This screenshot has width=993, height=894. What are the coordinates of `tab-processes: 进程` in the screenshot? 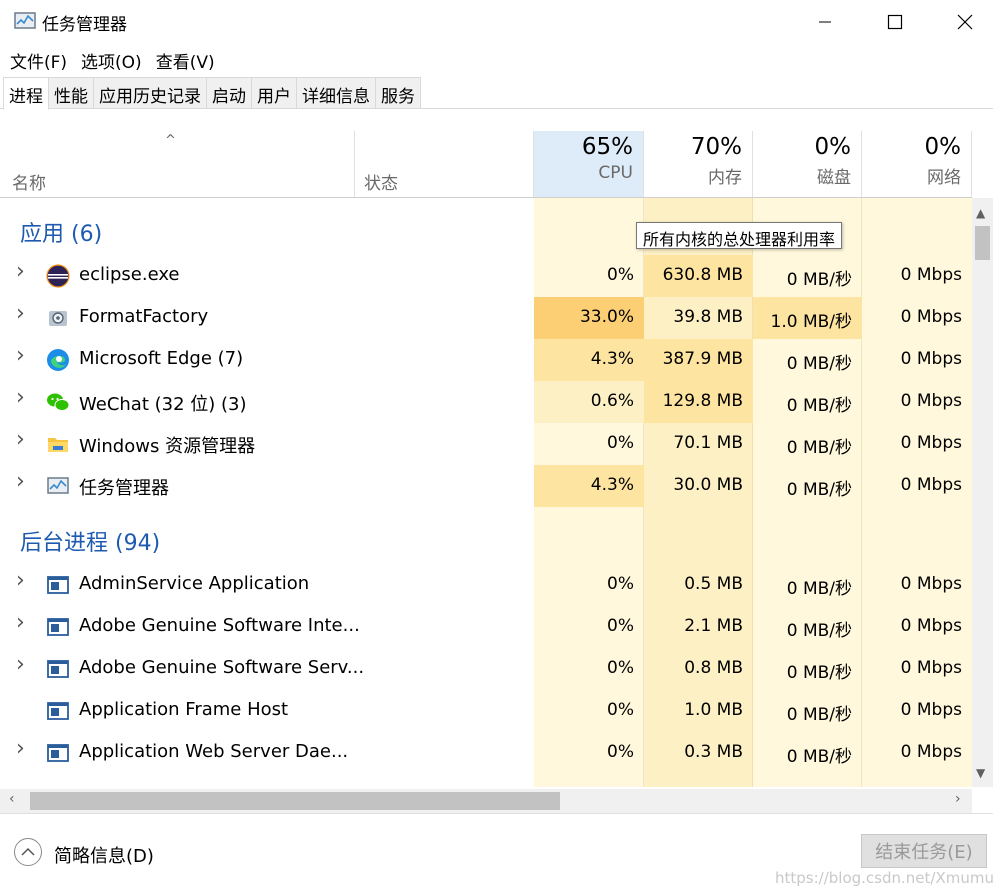 It's located at (26, 93).